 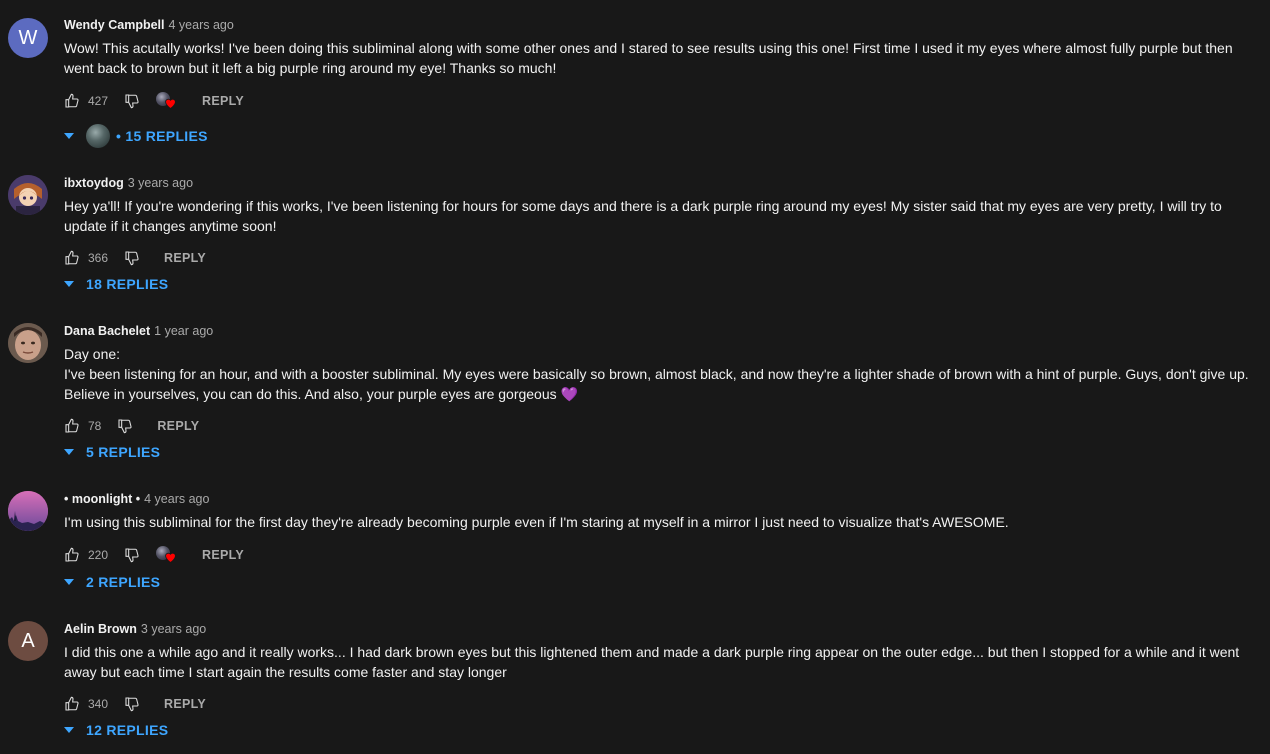 What do you see at coordinates (98, 704) in the screenshot?
I see `like-count: 340` at bounding box center [98, 704].